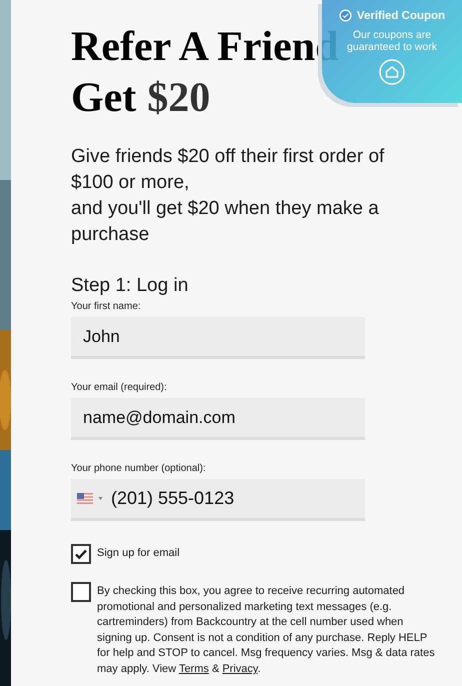 The image size is (462, 686). I want to click on flag-icon, so click(85, 498).